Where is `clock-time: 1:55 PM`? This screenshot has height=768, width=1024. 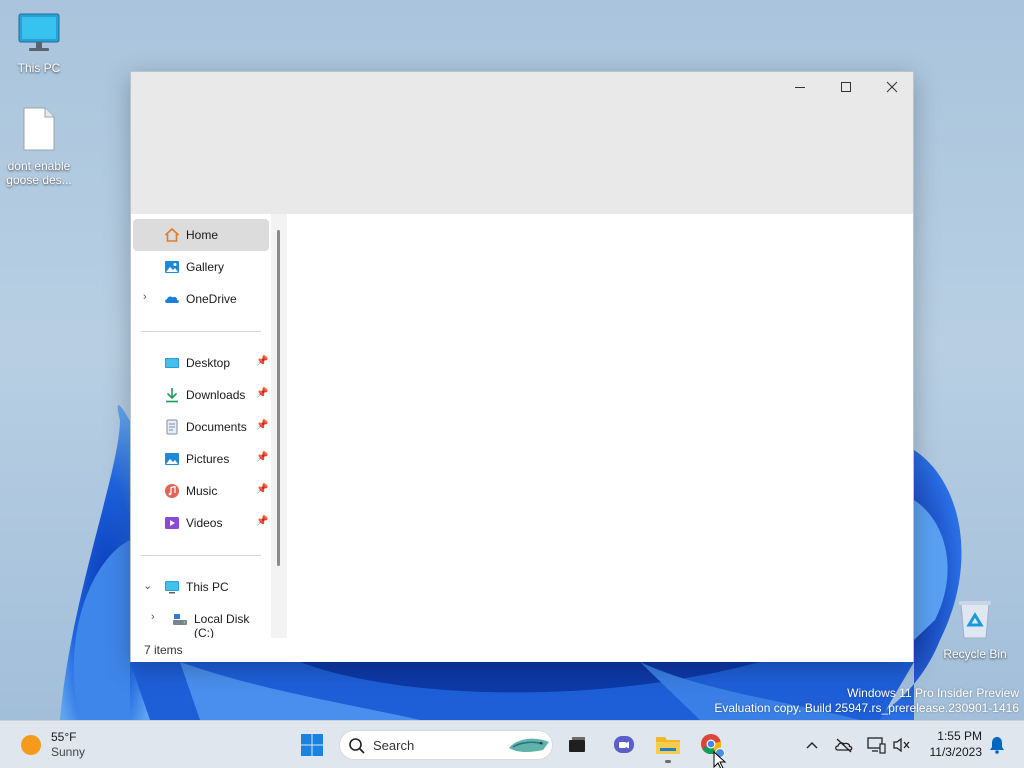
clock-time: 1:55 PM is located at coordinates (959, 736).